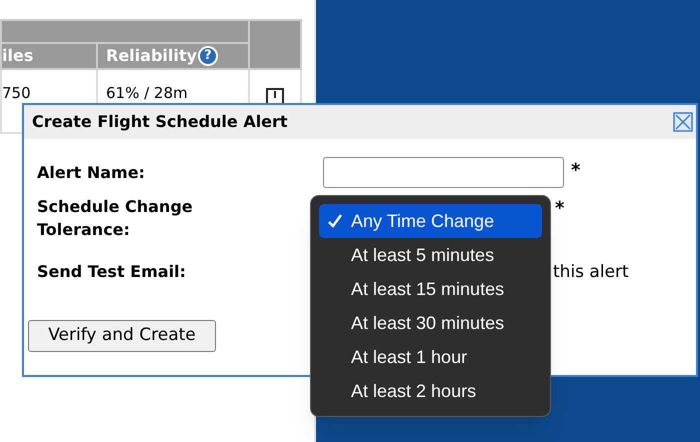 This screenshot has height=442, width=700. Describe the element at coordinates (443, 172) in the screenshot. I see `input-field` at that location.